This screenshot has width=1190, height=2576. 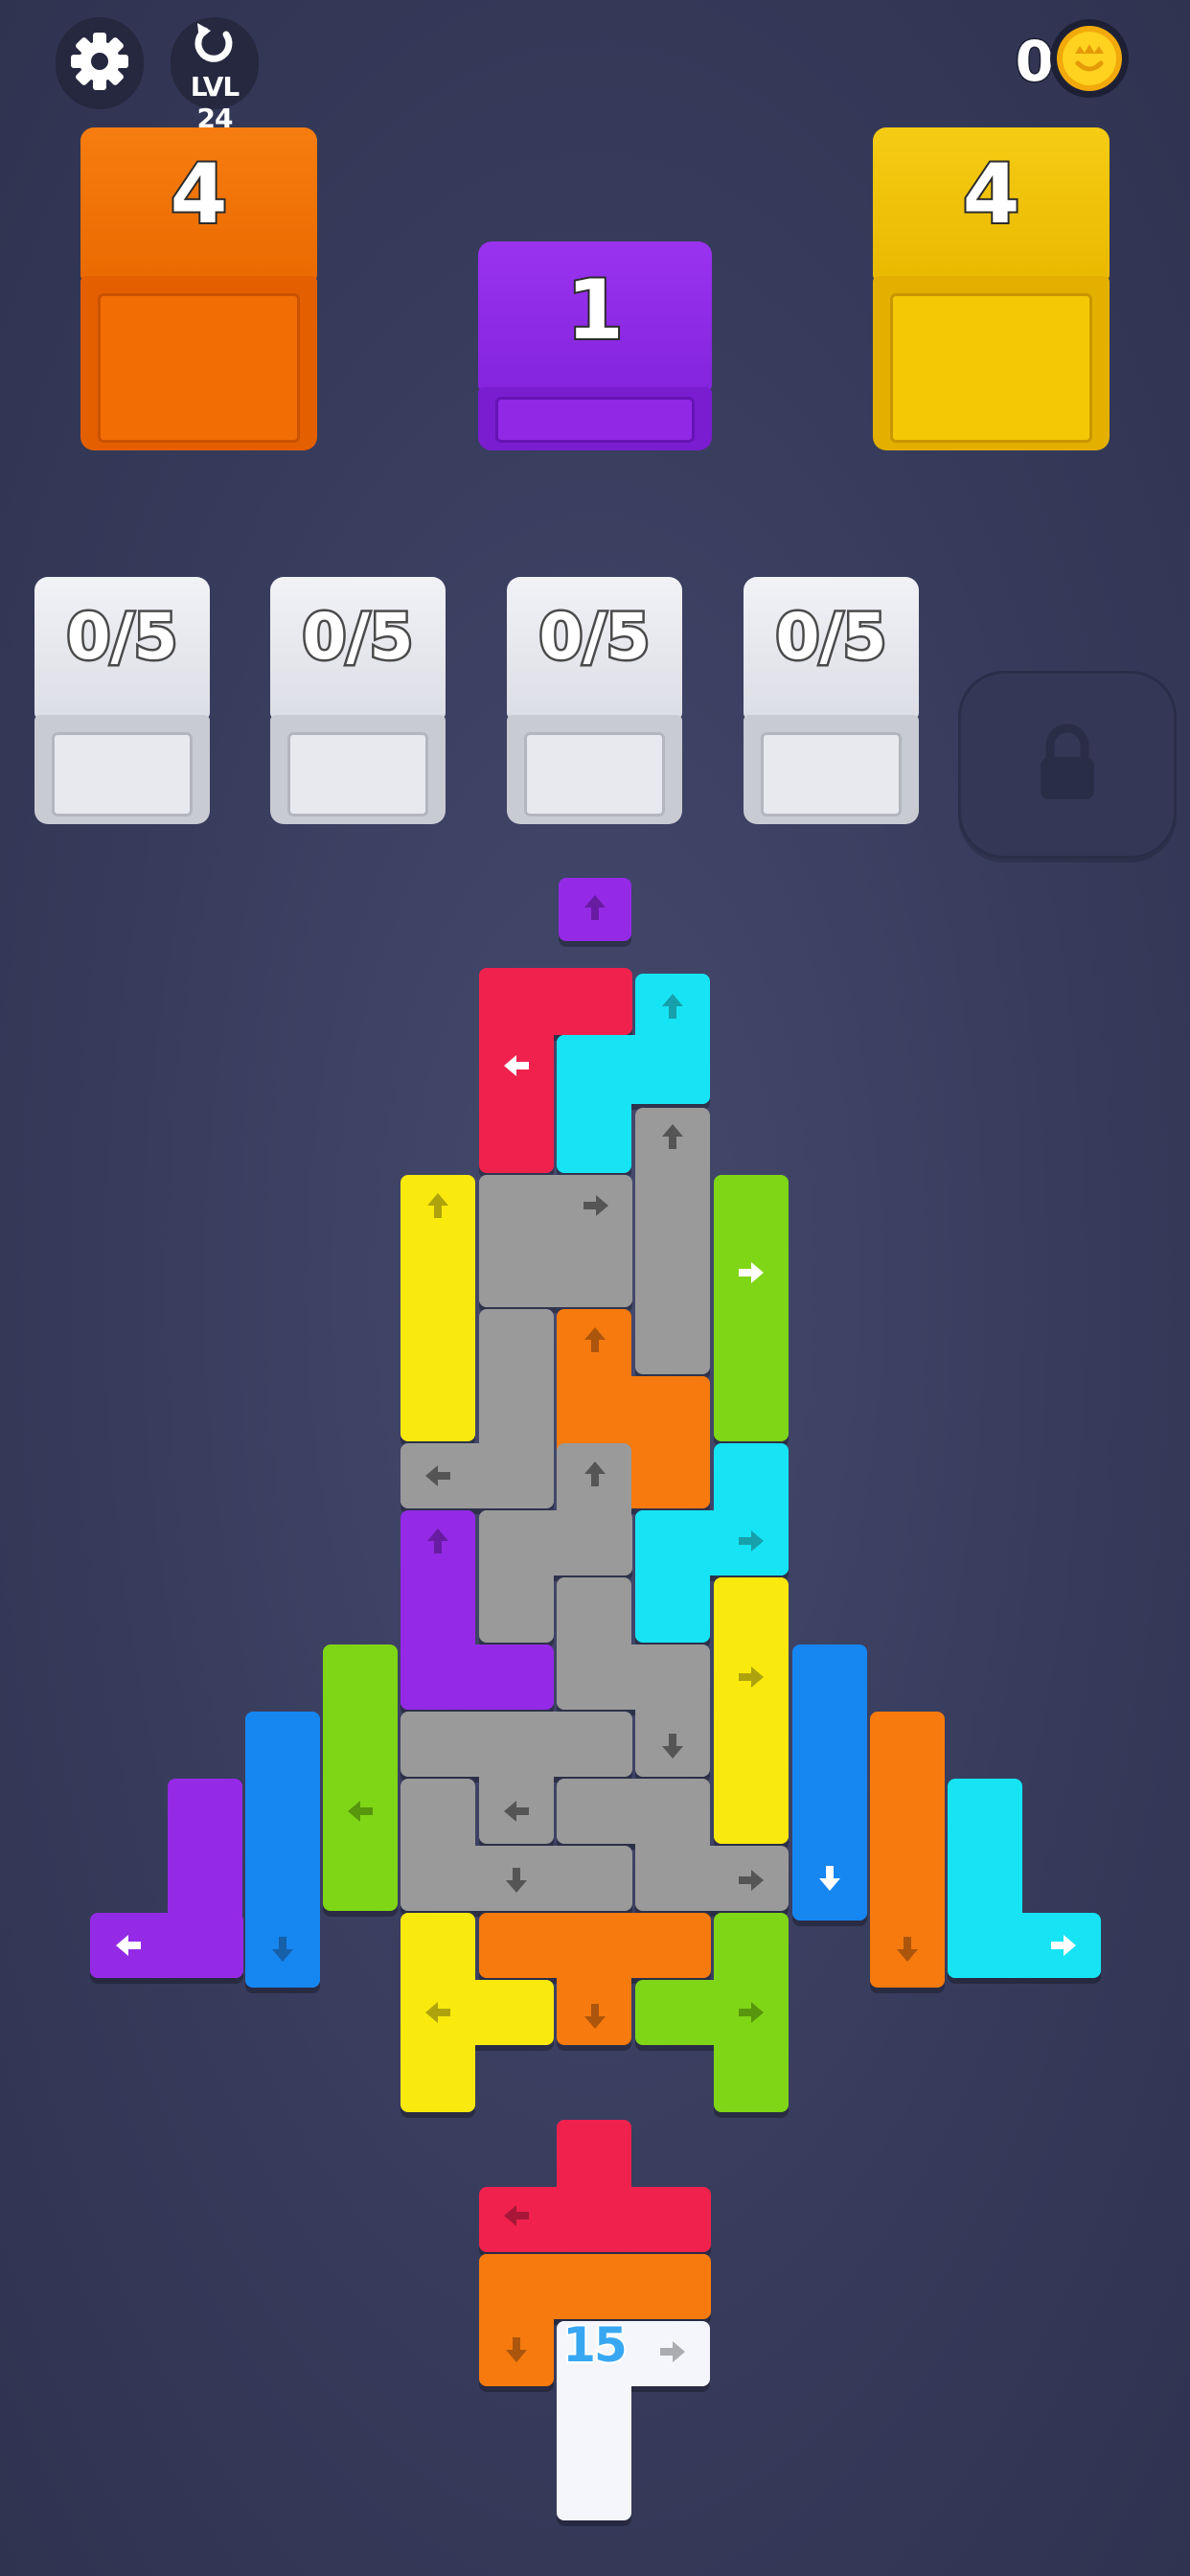 I want to click on piece-green-left, so click(x=360, y=1777).